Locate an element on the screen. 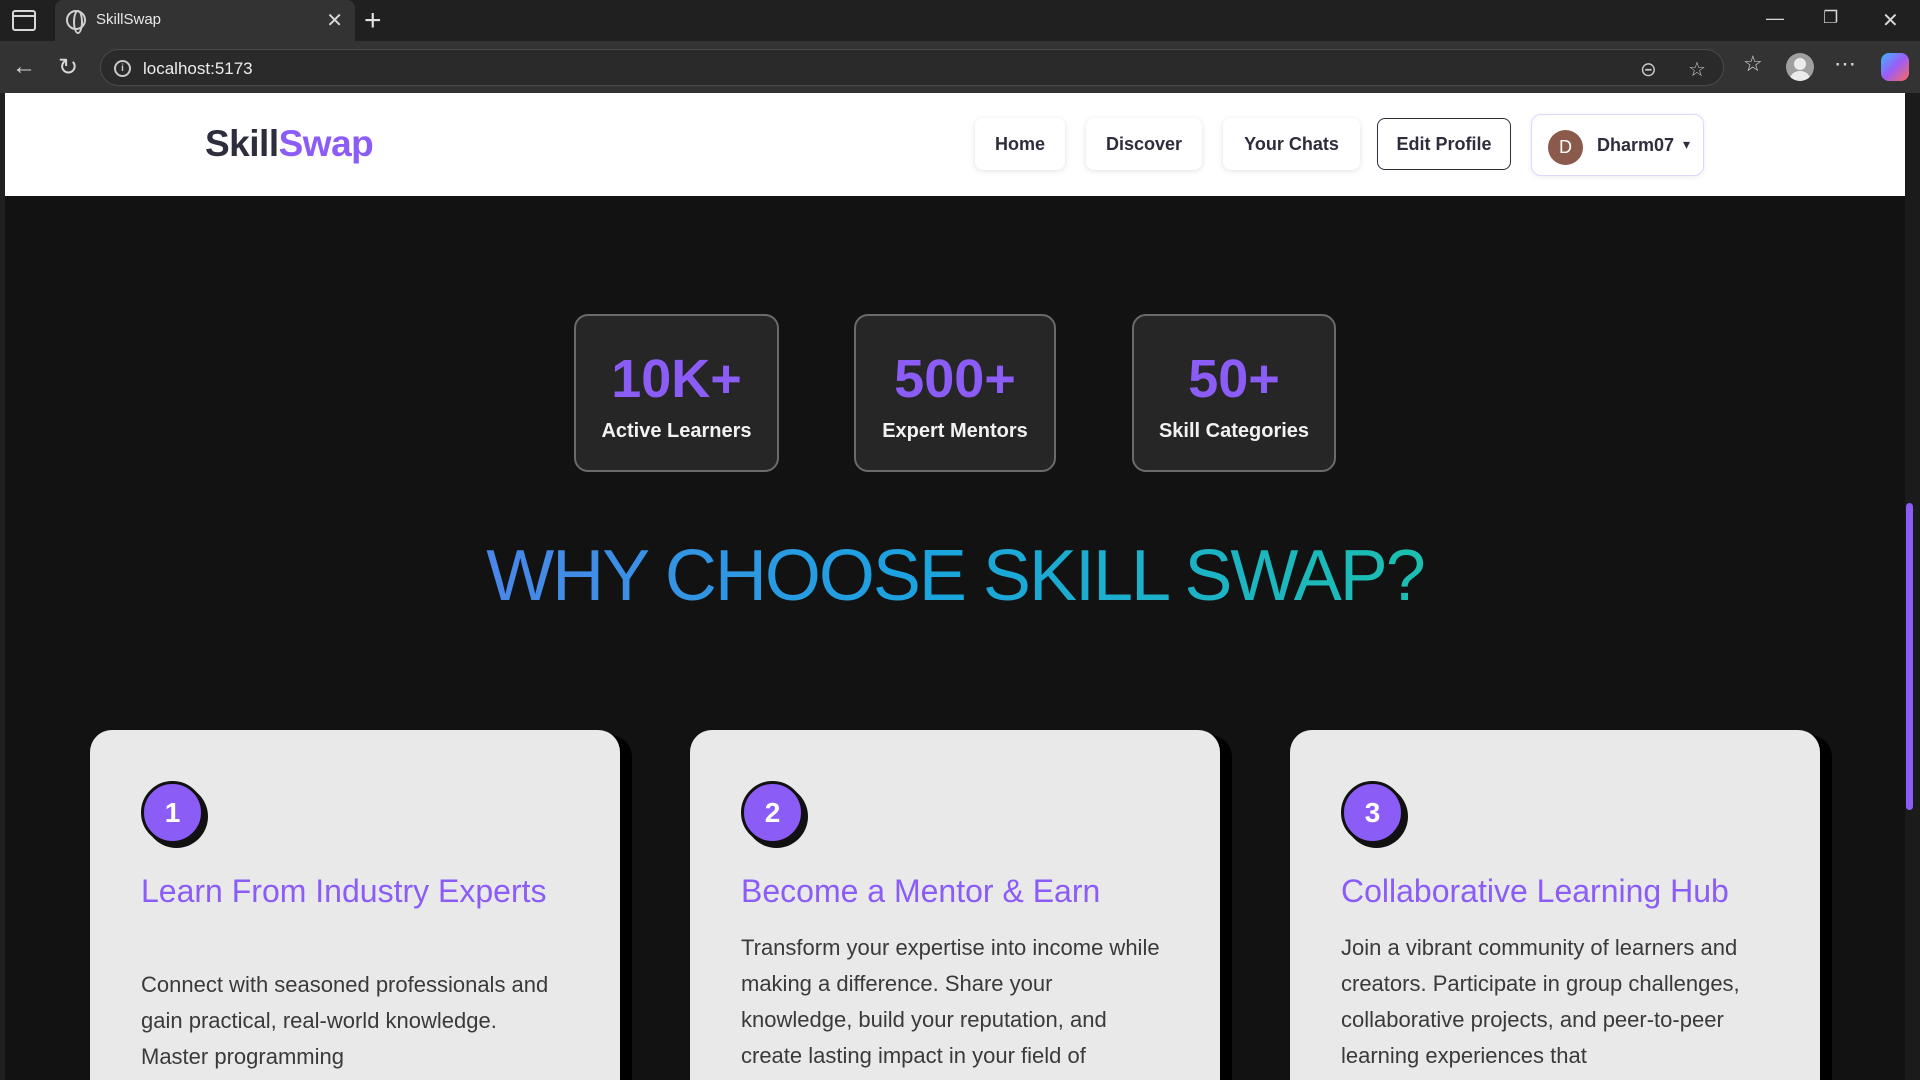 The width and height of the screenshot is (1920, 1080). feature-title: Become a Mentor & Earn is located at coordinates (921, 891).